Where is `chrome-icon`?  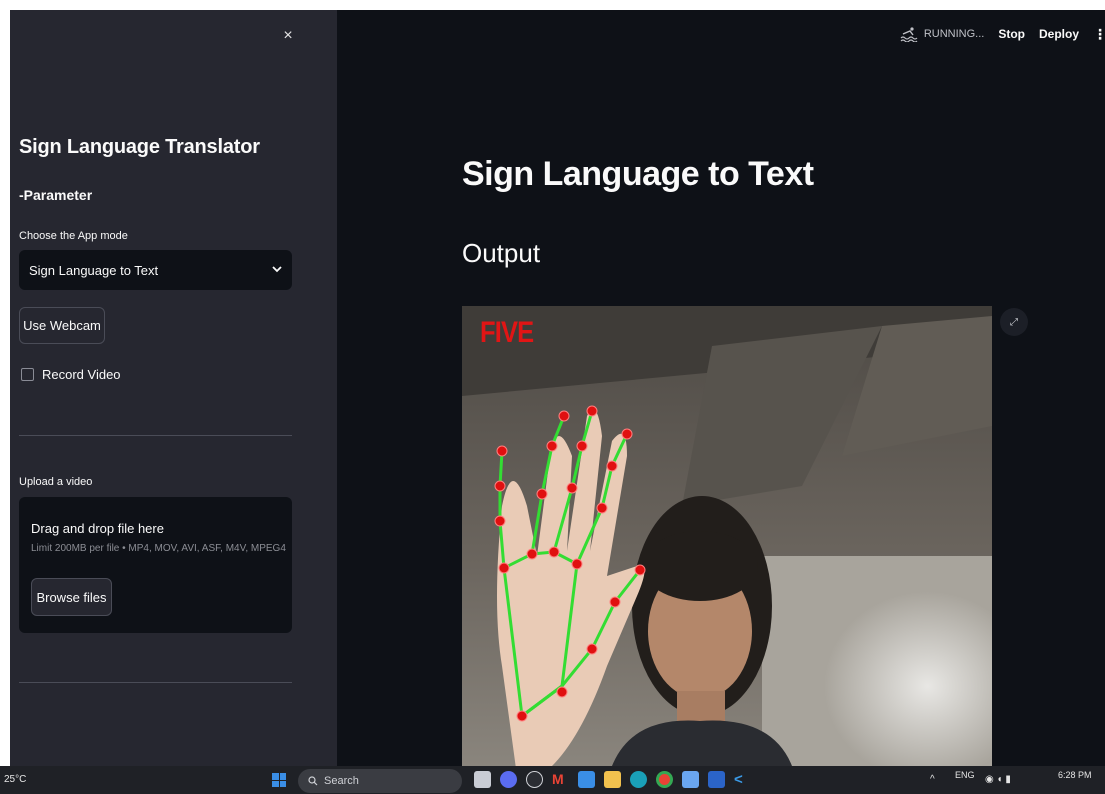 chrome-icon is located at coordinates (664, 779).